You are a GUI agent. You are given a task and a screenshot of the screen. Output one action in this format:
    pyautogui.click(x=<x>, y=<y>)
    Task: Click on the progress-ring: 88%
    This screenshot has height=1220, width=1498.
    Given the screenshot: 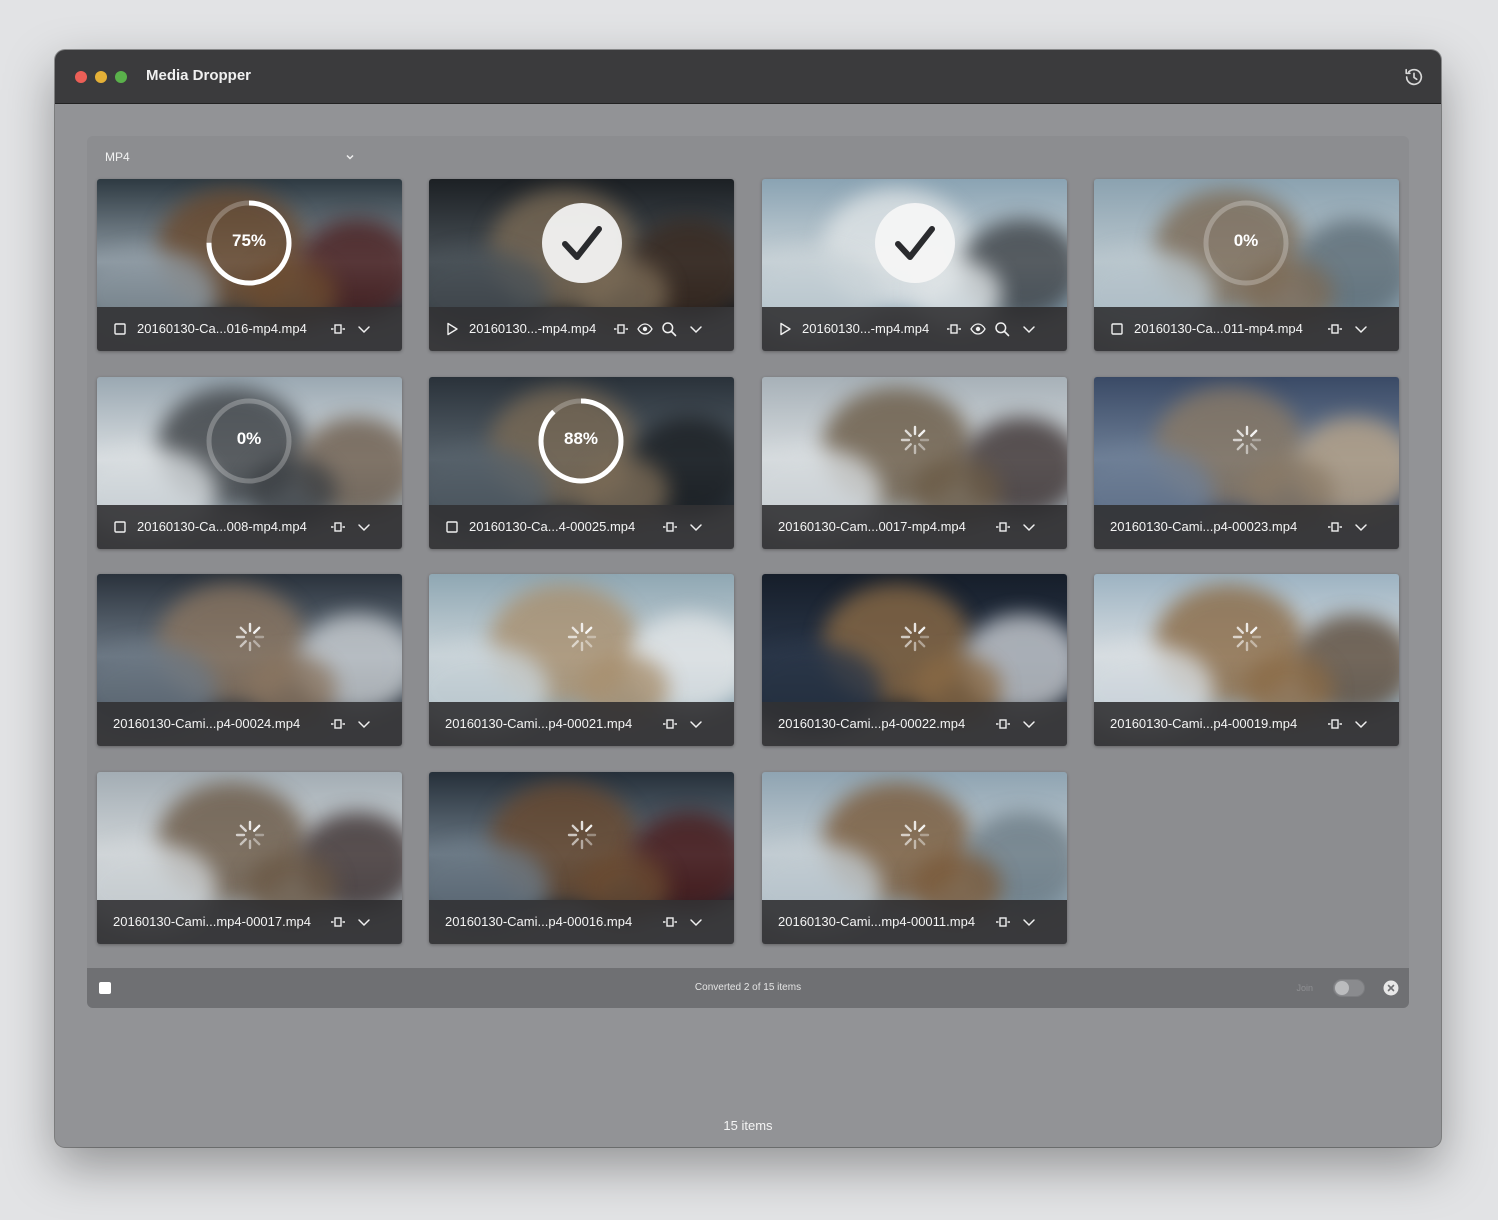 What is the action you would take?
    pyautogui.click(x=581, y=441)
    